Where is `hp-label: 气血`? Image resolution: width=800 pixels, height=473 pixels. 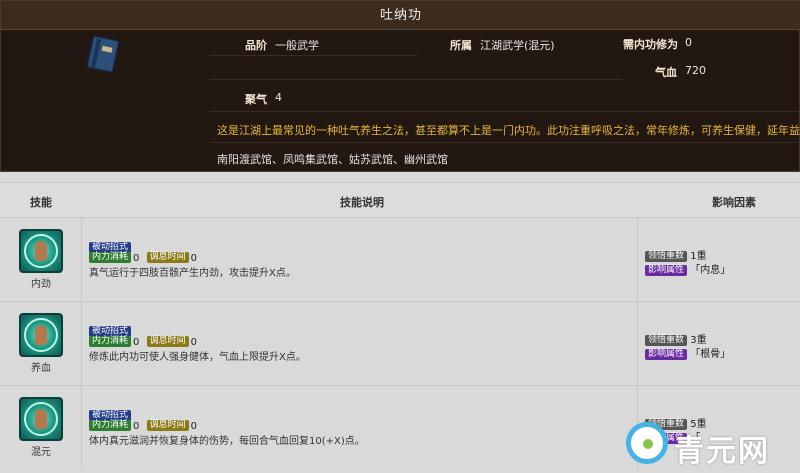
hp-label: 气血 is located at coordinates (666, 72).